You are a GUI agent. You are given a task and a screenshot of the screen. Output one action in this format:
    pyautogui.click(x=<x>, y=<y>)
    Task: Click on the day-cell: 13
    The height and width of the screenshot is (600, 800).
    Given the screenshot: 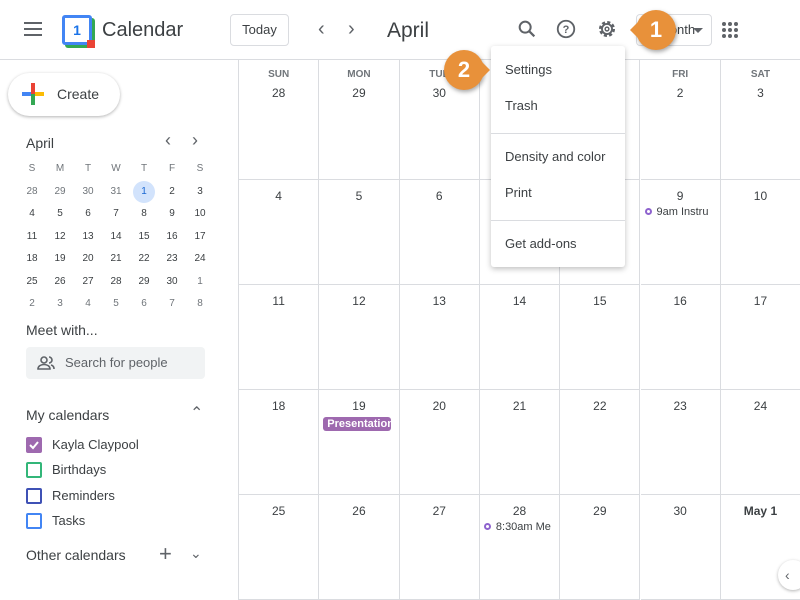 What is the action you would take?
    pyautogui.click(x=439, y=337)
    